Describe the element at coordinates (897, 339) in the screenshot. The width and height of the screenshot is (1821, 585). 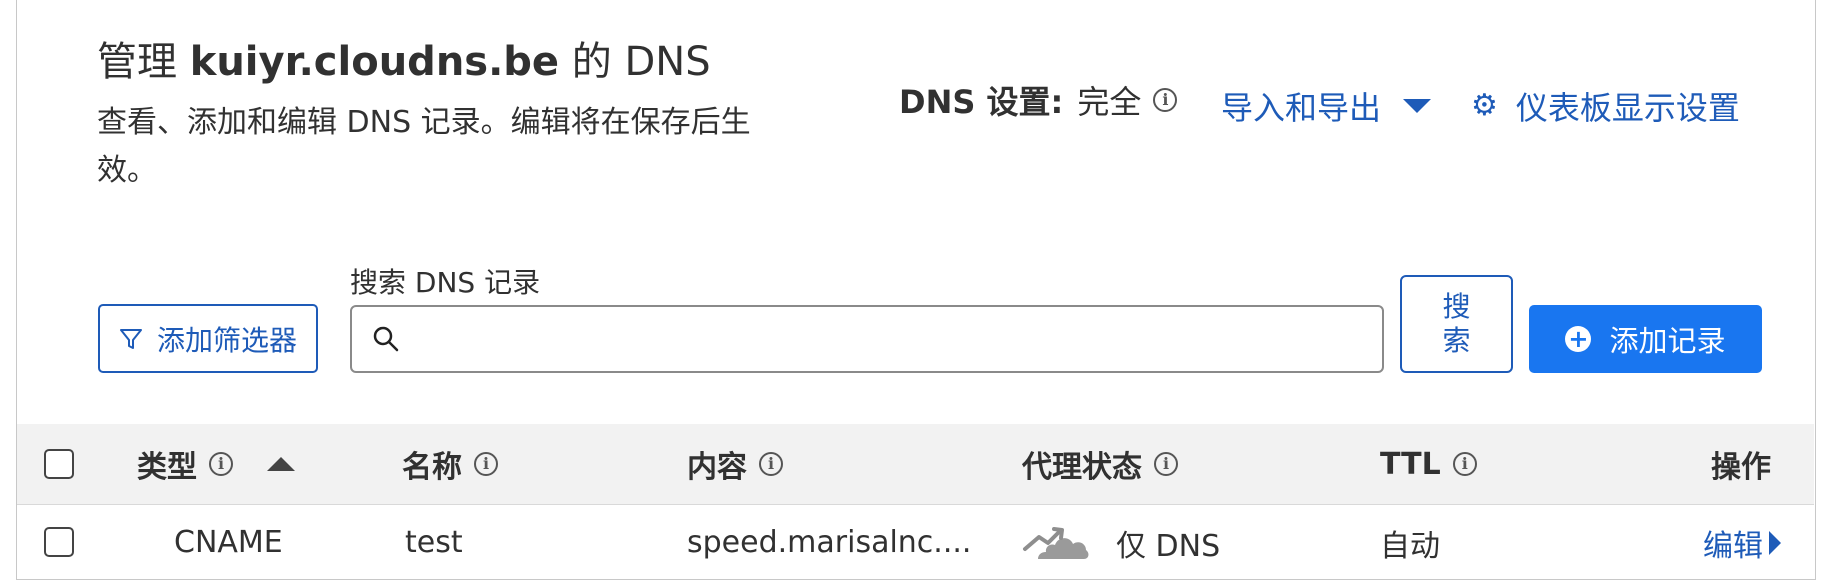
I see `search-input` at that location.